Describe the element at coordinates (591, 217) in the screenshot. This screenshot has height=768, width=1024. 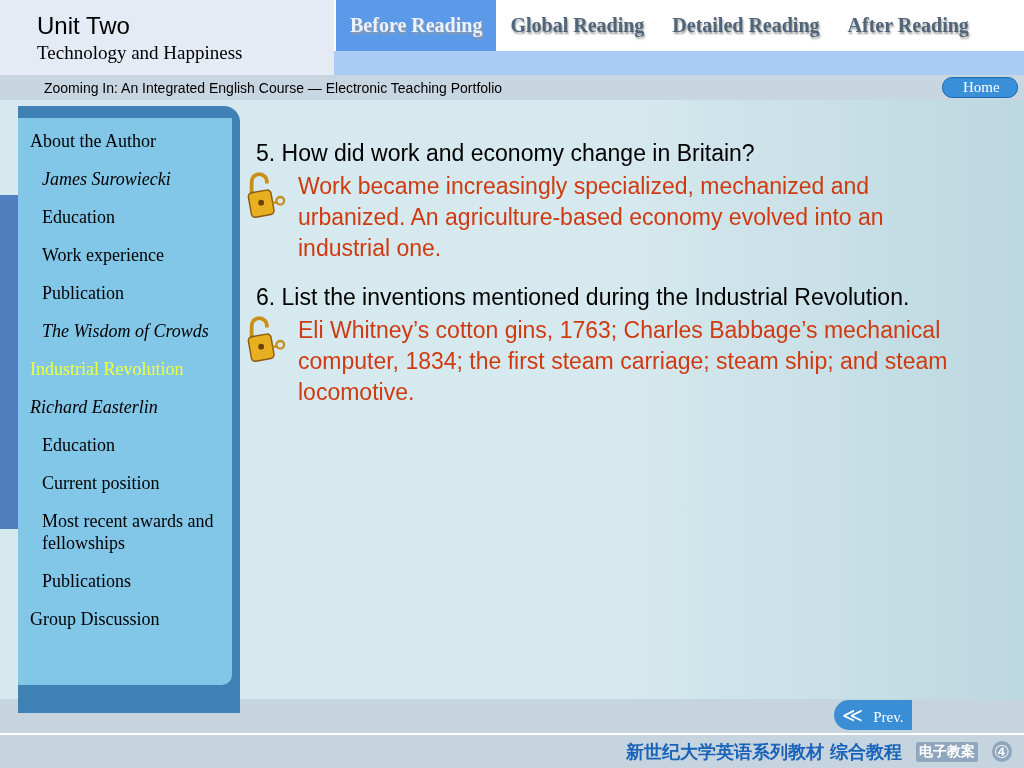
I see `answer-text: Work became increasingly specialized, mechanized and urbanized. An agriculture-based economy evolved into an industrial one.` at that location.